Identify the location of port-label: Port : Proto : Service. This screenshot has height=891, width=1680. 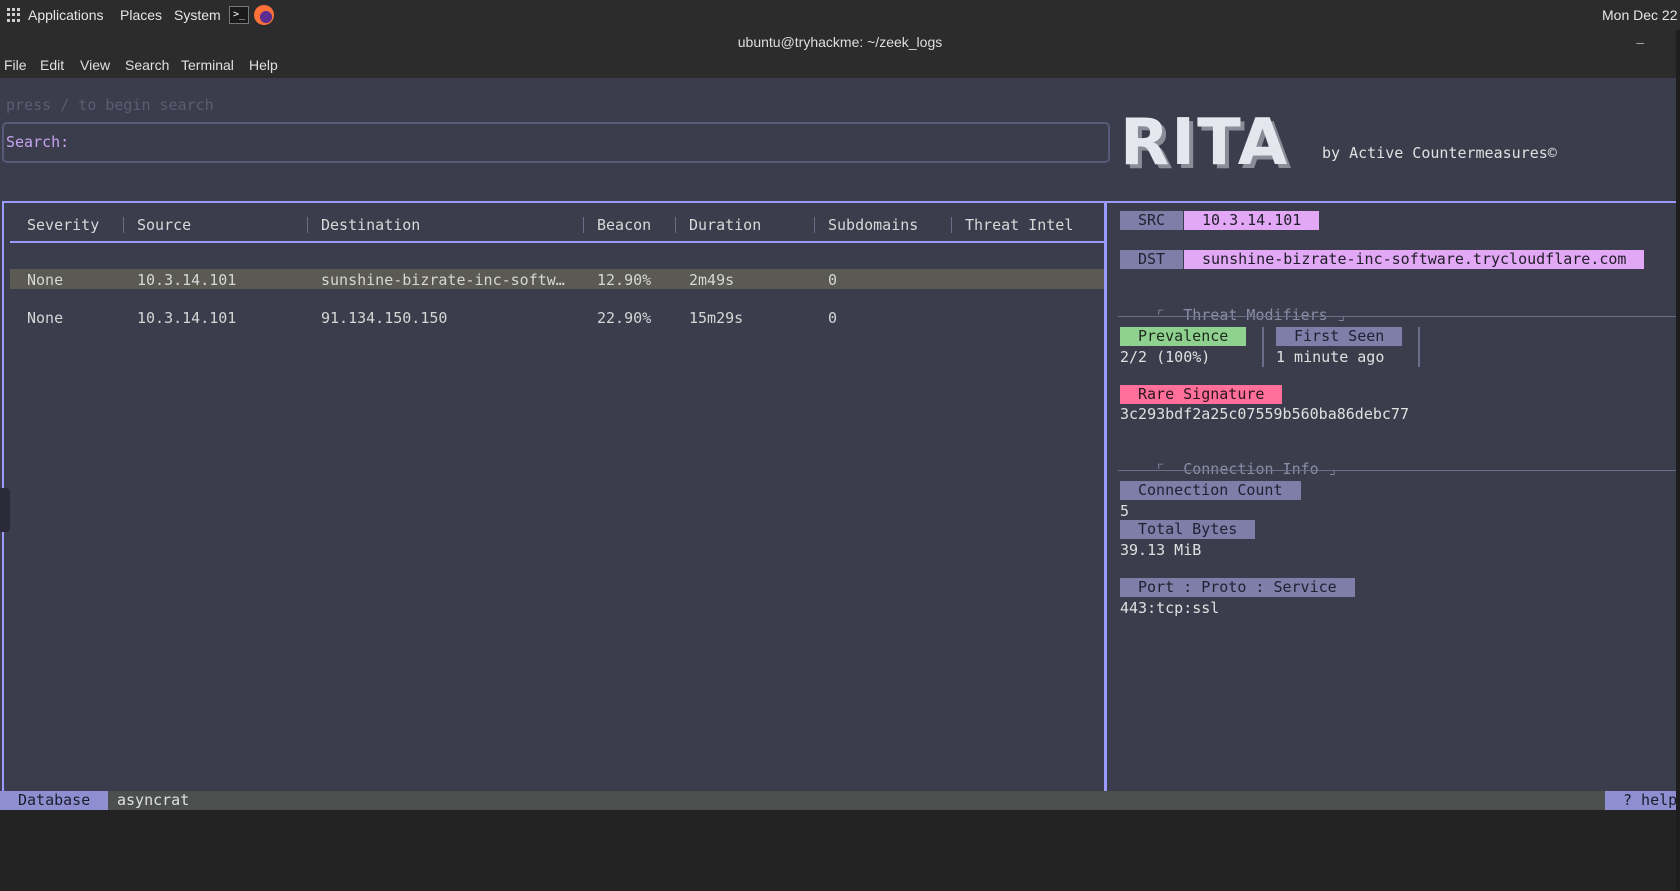
(1237, 587).